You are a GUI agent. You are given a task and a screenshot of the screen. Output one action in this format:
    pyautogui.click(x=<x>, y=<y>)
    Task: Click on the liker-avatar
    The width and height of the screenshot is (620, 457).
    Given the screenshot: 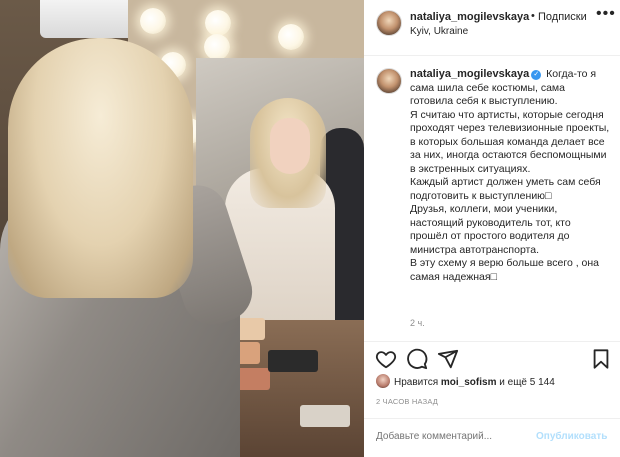 What is the action you would take?
    pyautogui.click(x=383, y=381)
    